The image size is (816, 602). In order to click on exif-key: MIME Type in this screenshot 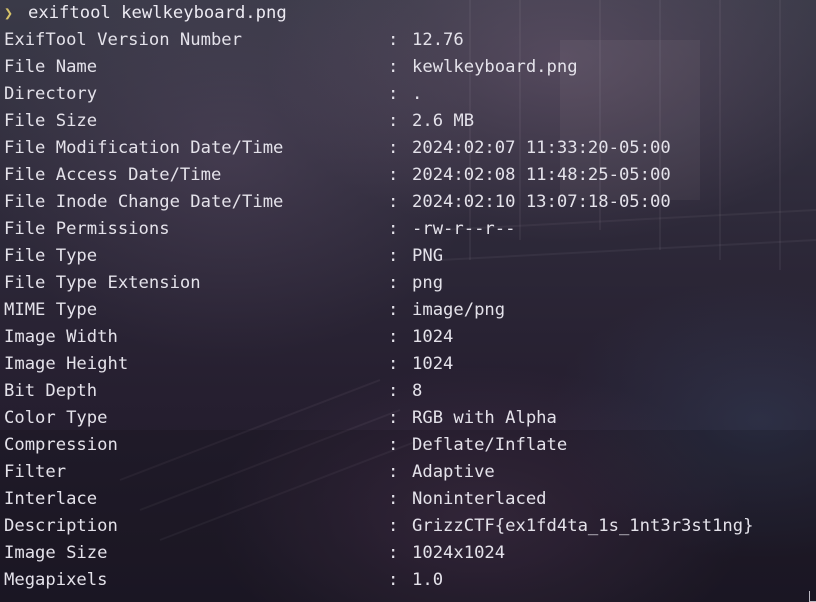, I will do `click(51, 310)`.